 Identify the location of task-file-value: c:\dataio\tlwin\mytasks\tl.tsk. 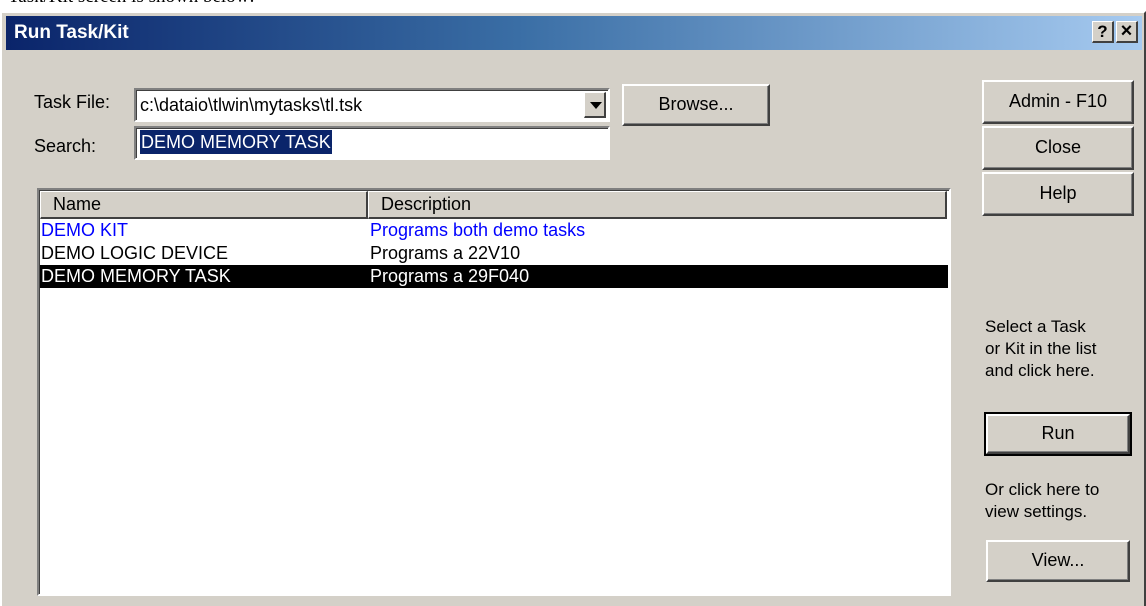
(251, 105).